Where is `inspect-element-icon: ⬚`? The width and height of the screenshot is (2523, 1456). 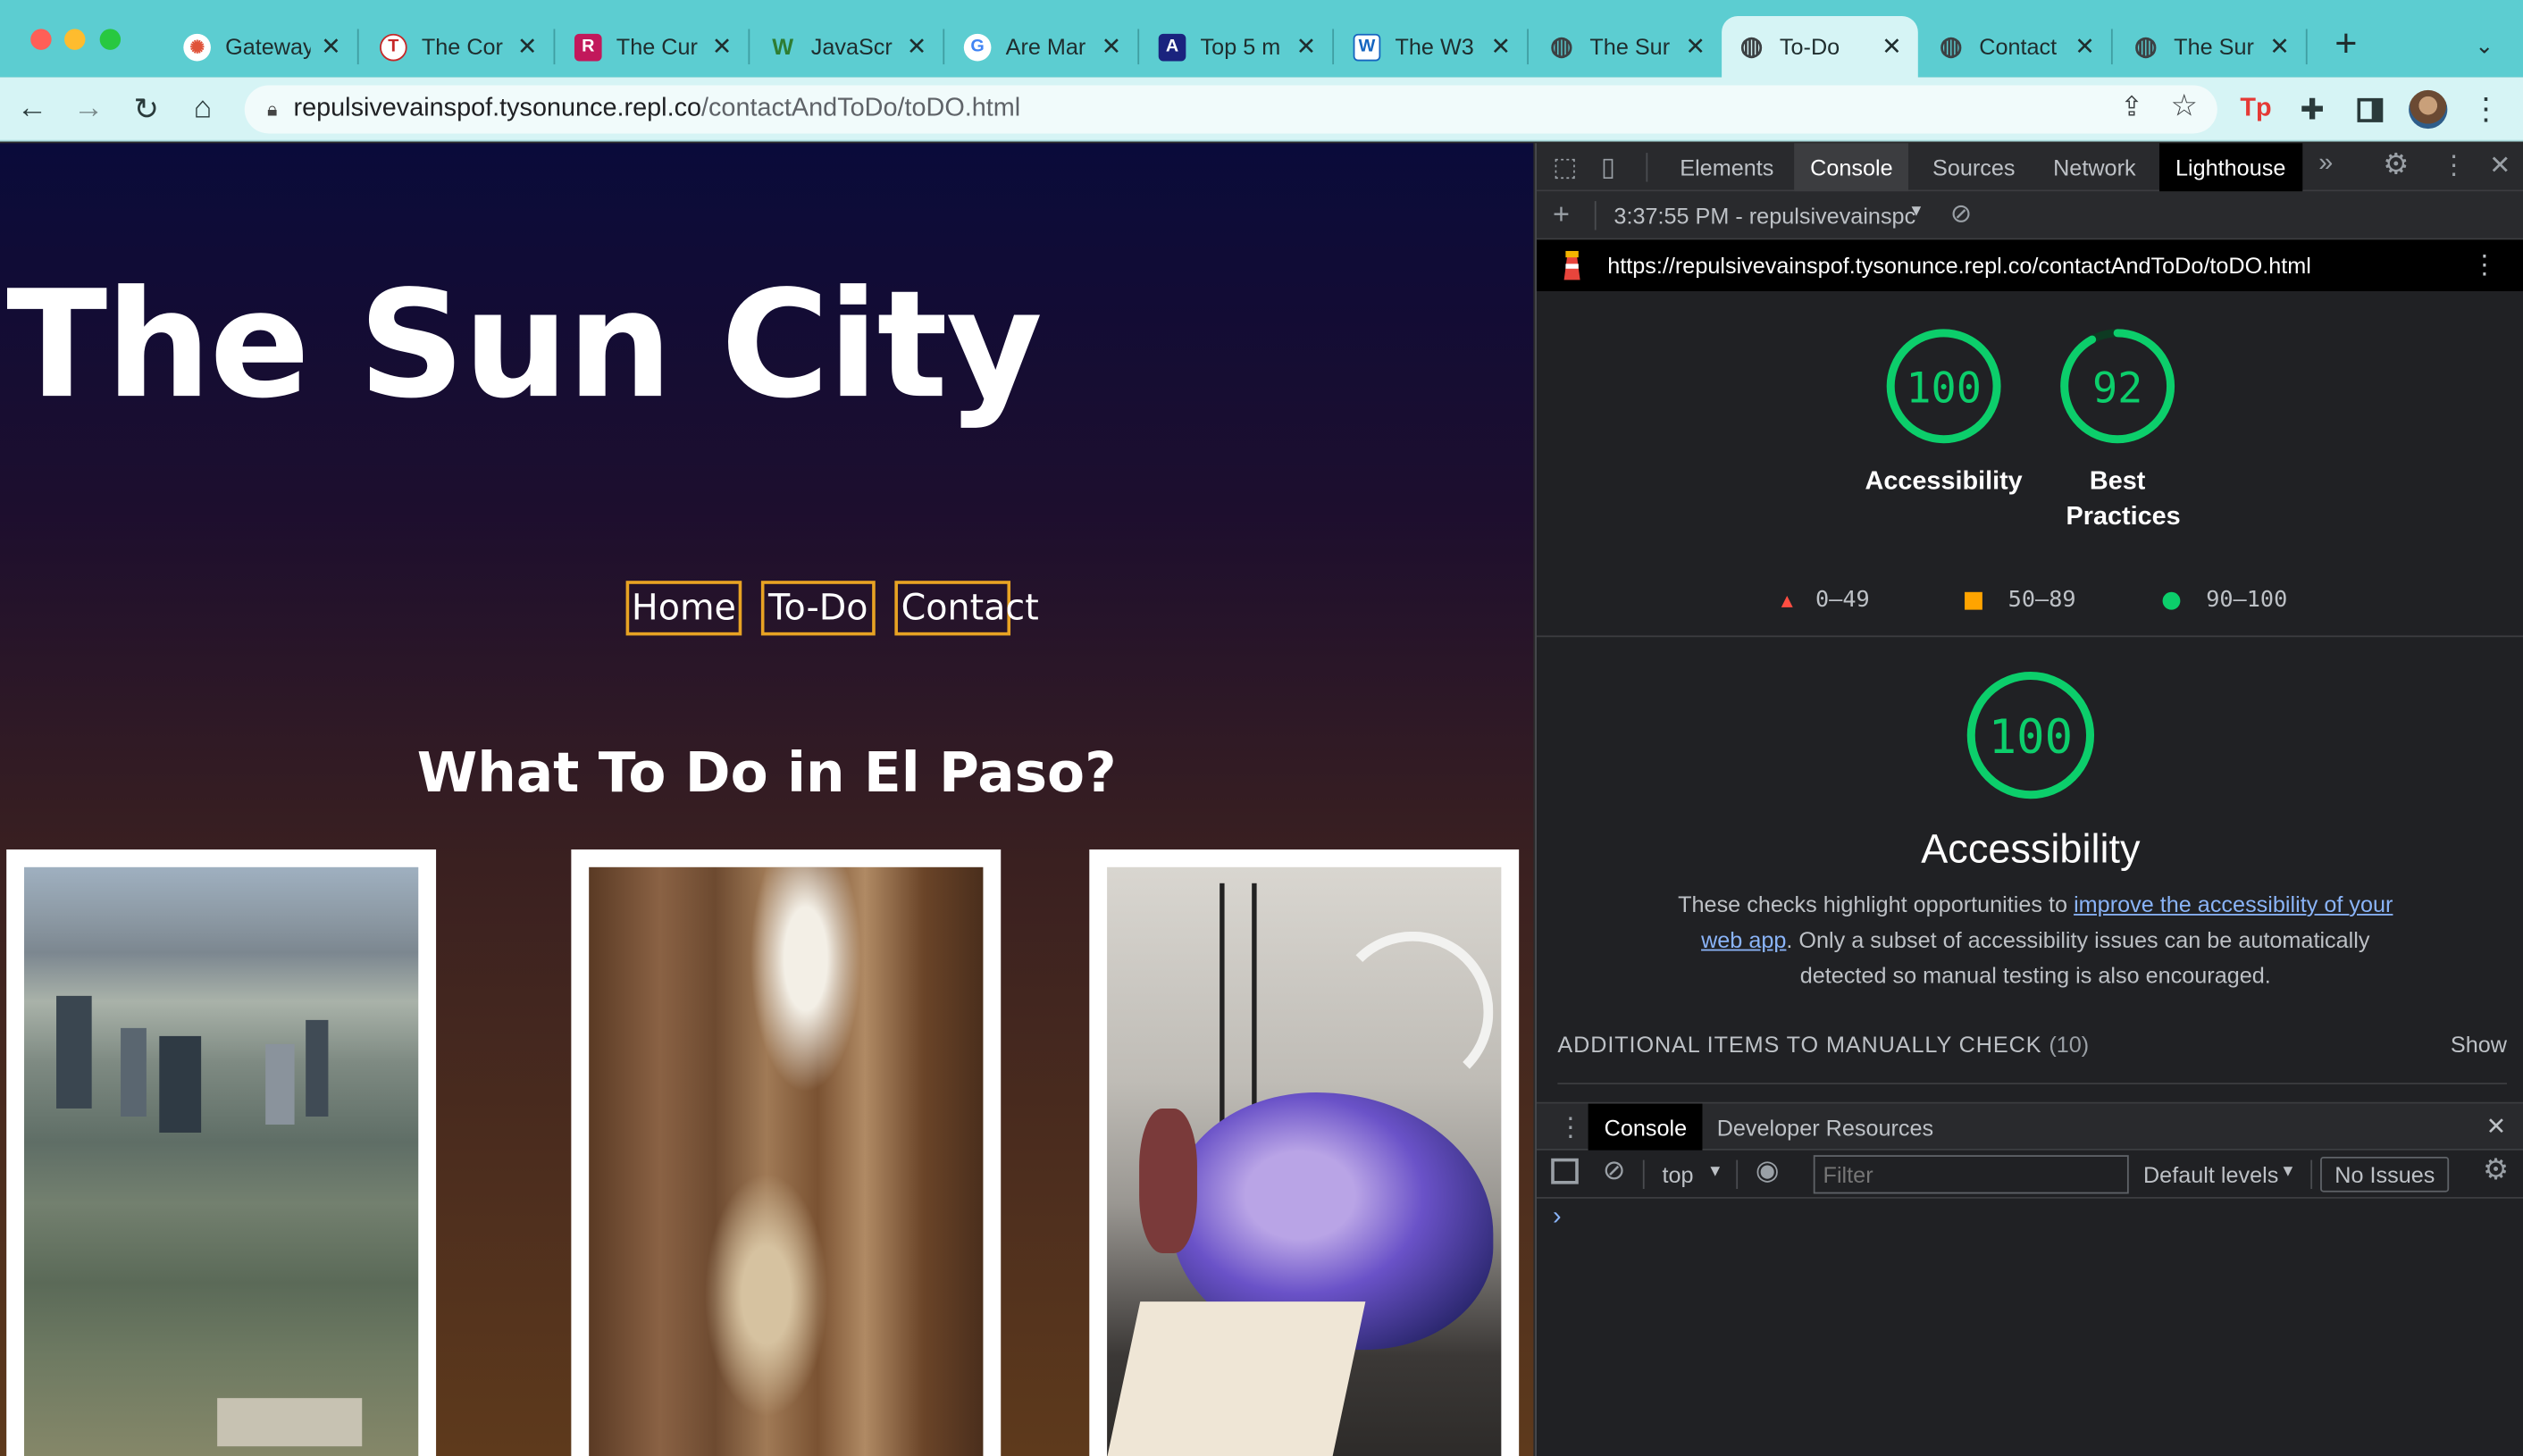 inspect-element-icon: ⬚ is located at coordinates (1565, 167).